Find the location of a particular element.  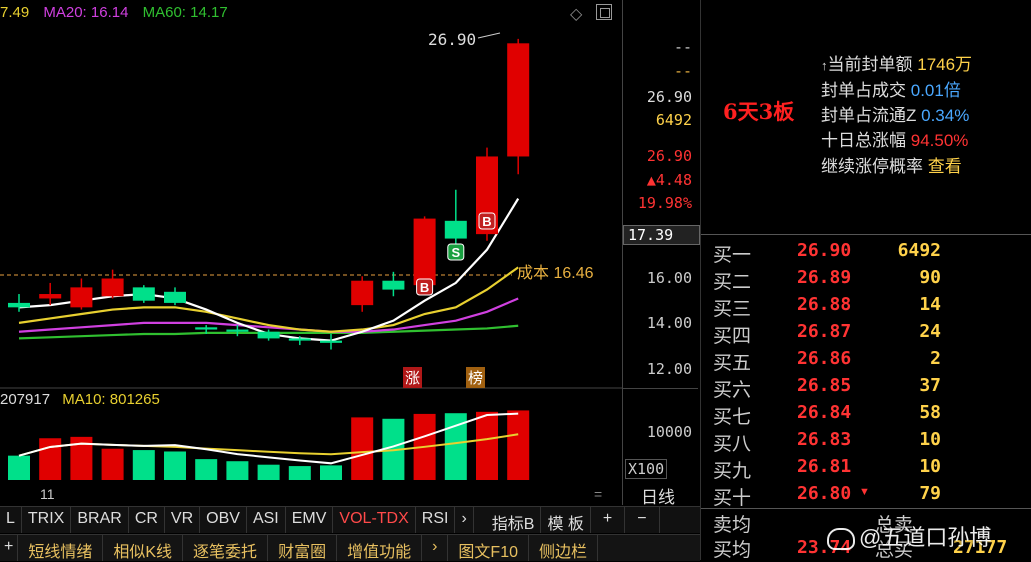

orderbook-row: 买九 26.81 10 is located at coordinates (869, 469).